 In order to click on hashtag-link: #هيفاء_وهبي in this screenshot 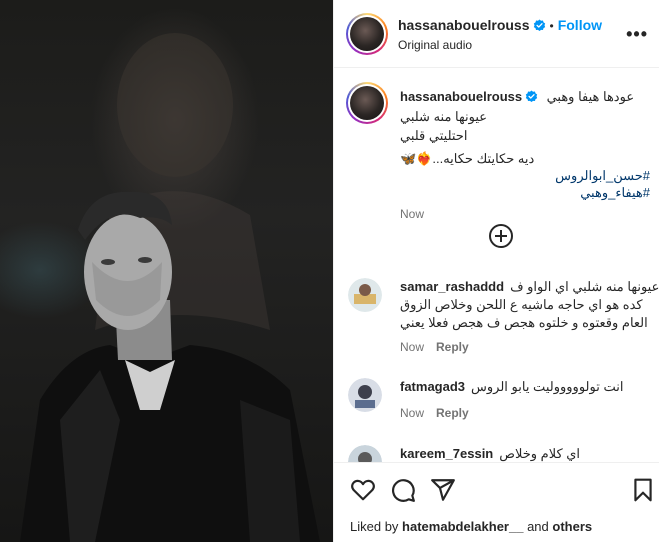, I will do `click(525, 192)`.